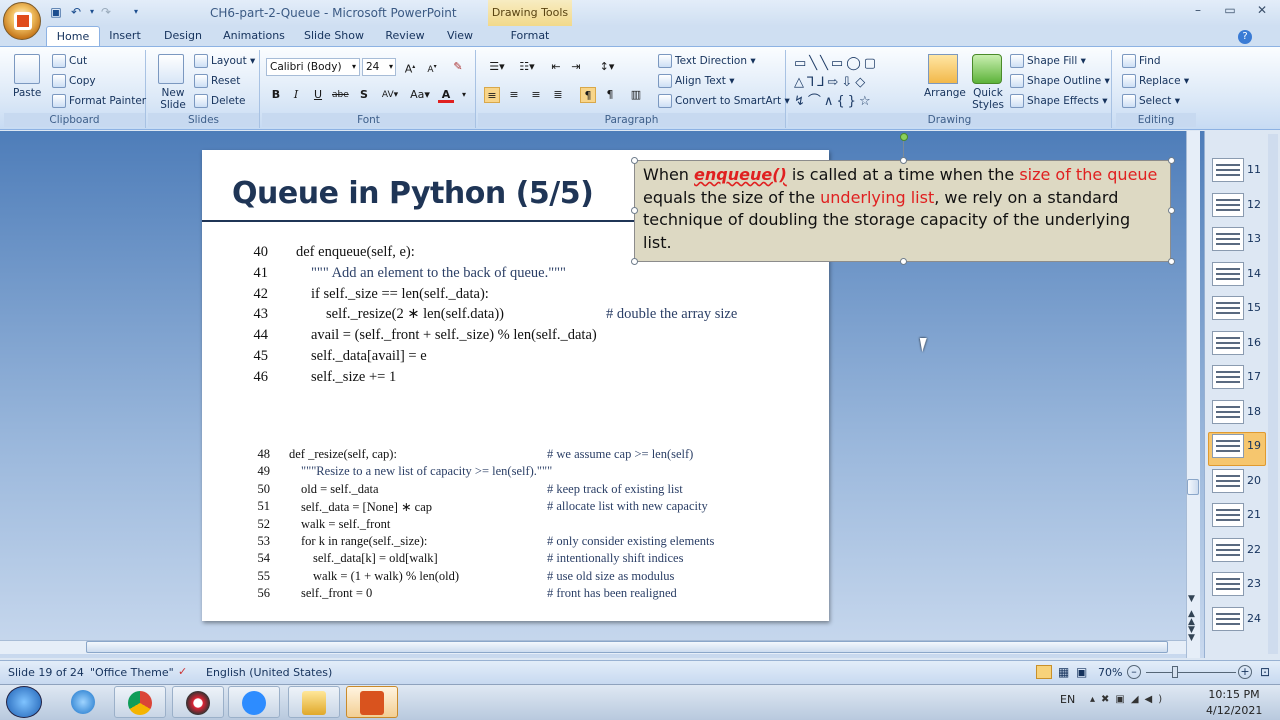  Describe the element at coordinates (707, 61) in the screenshot. I see `text-direction-button: Text Direction ▾` at that location.